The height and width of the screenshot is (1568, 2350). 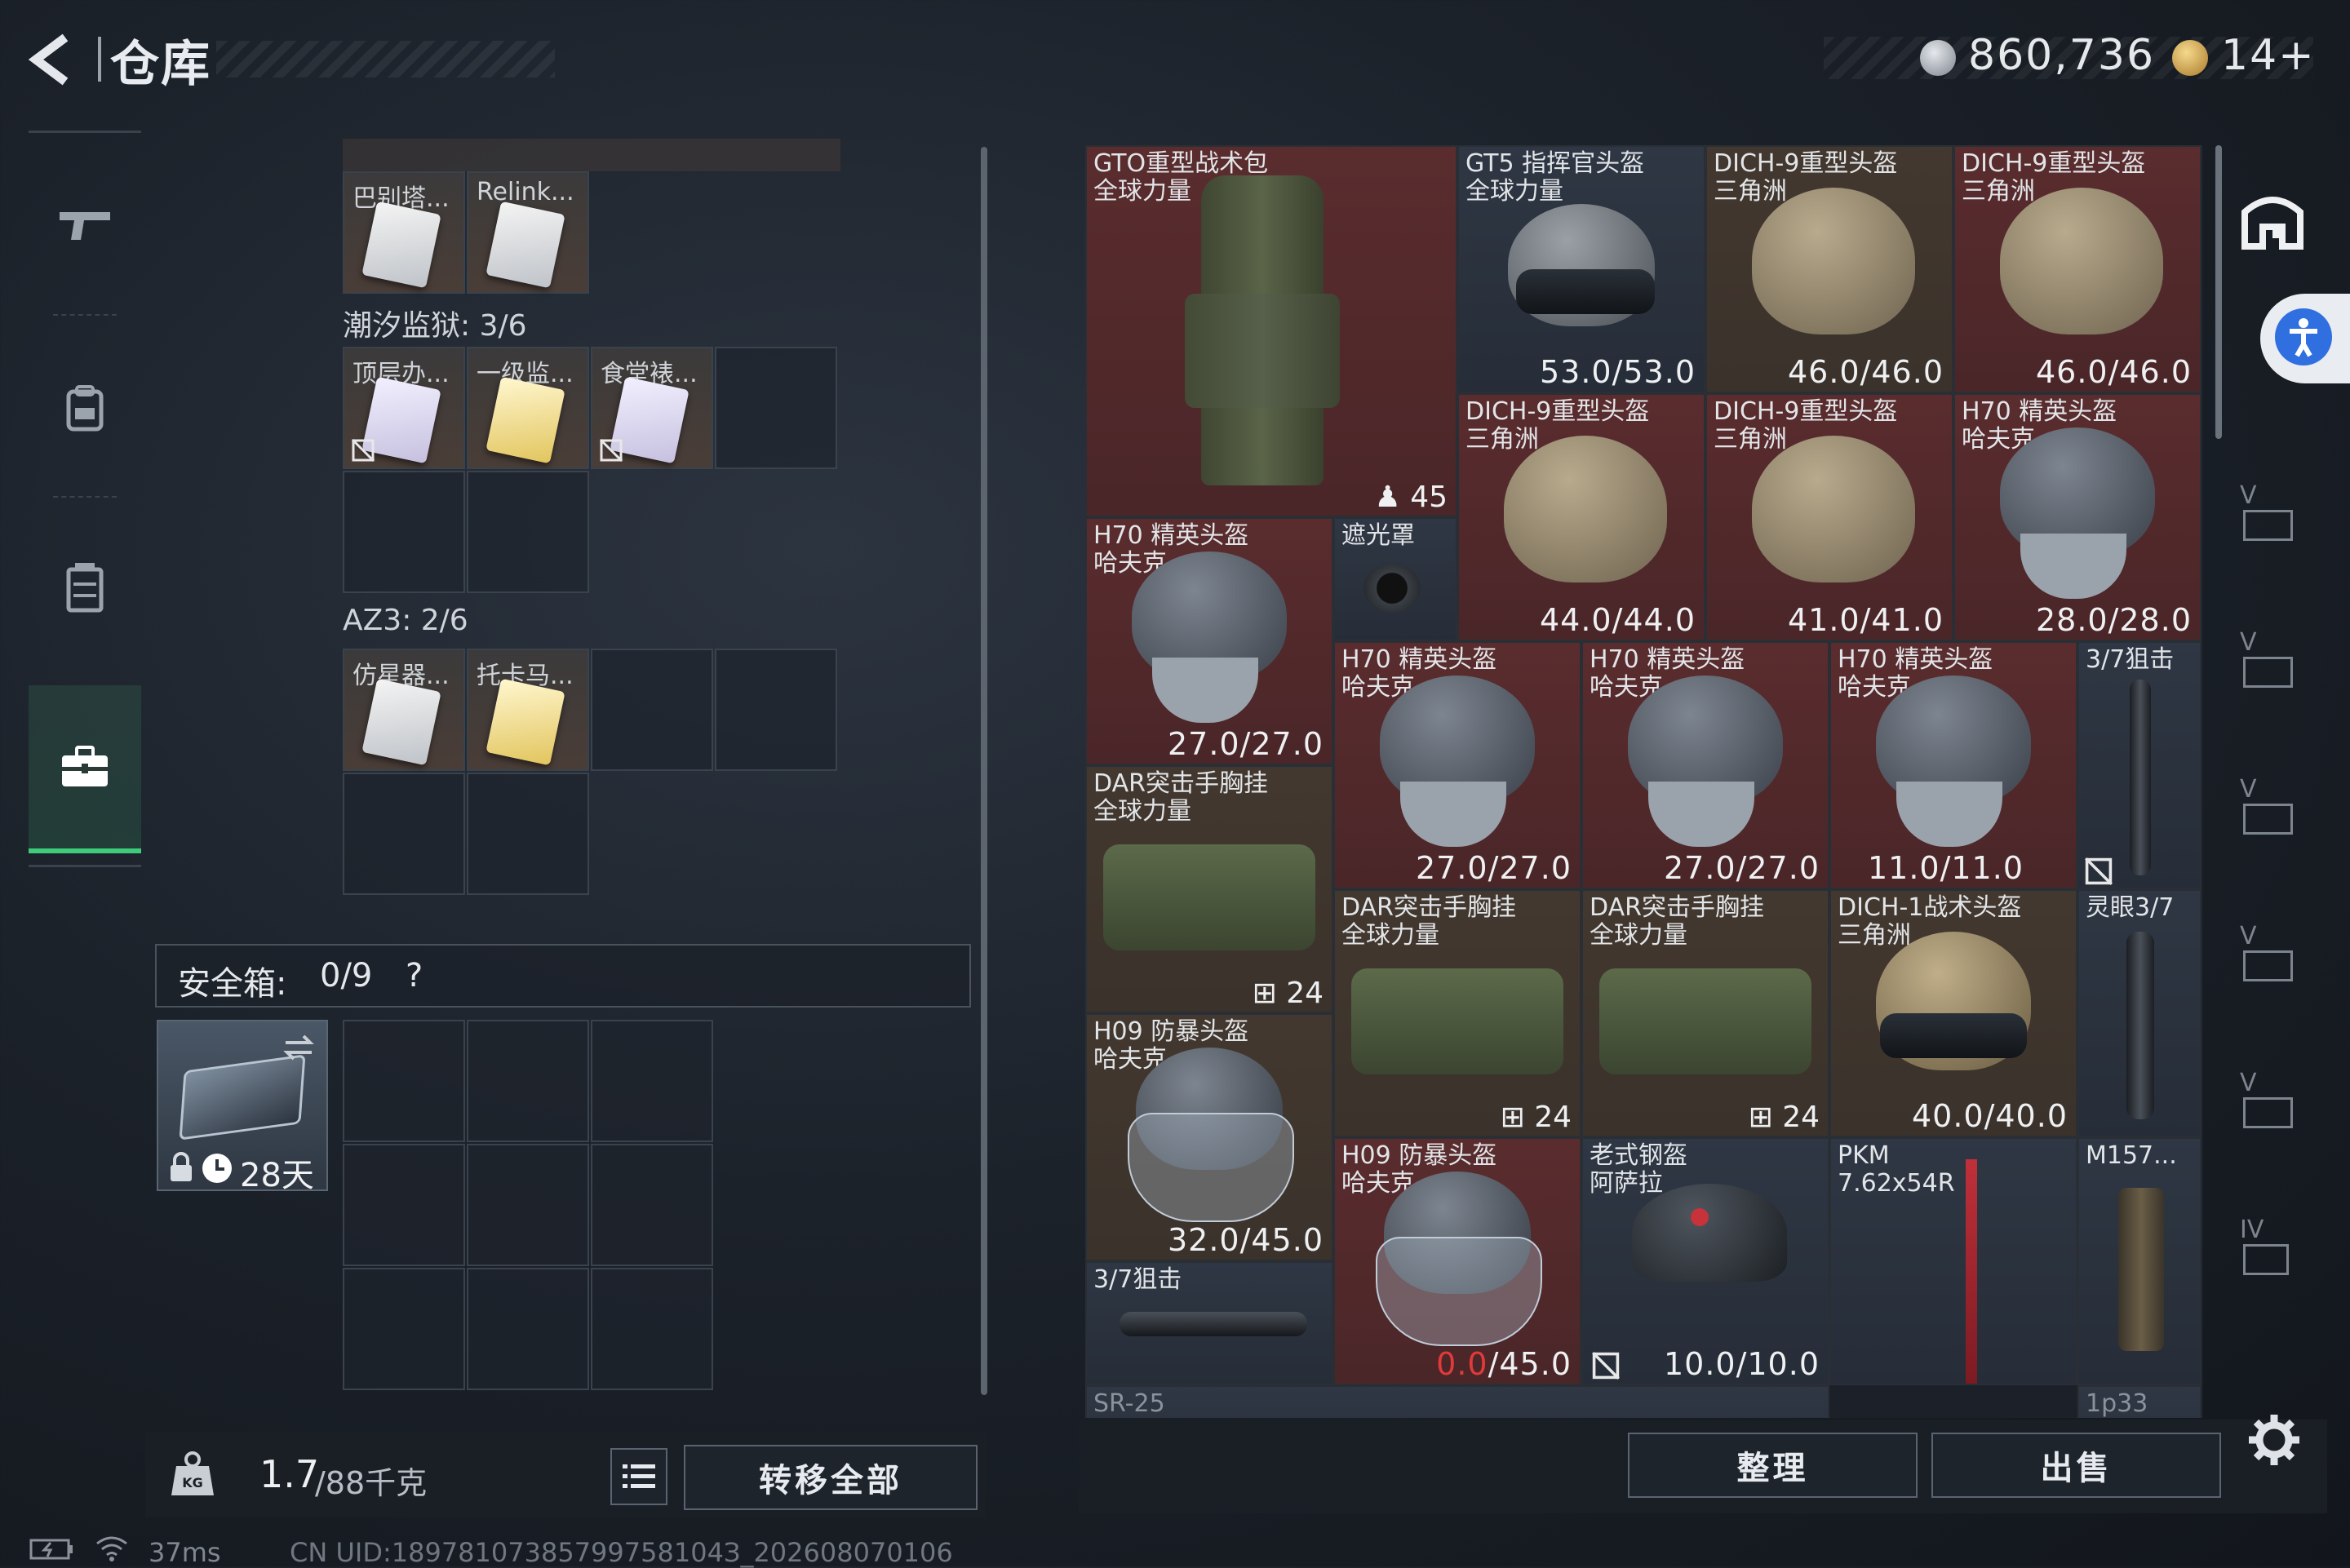 What do you see at coordinates (48, 59) in the screenshot?
I see `back-arrow-icon` at bounding box center [48, 59].